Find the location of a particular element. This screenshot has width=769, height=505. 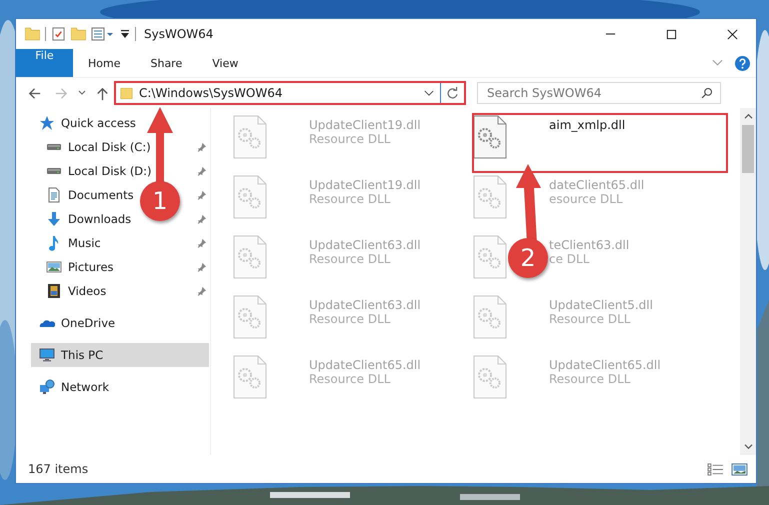

sidebar-item: Music is located at coordinates (73, 243).